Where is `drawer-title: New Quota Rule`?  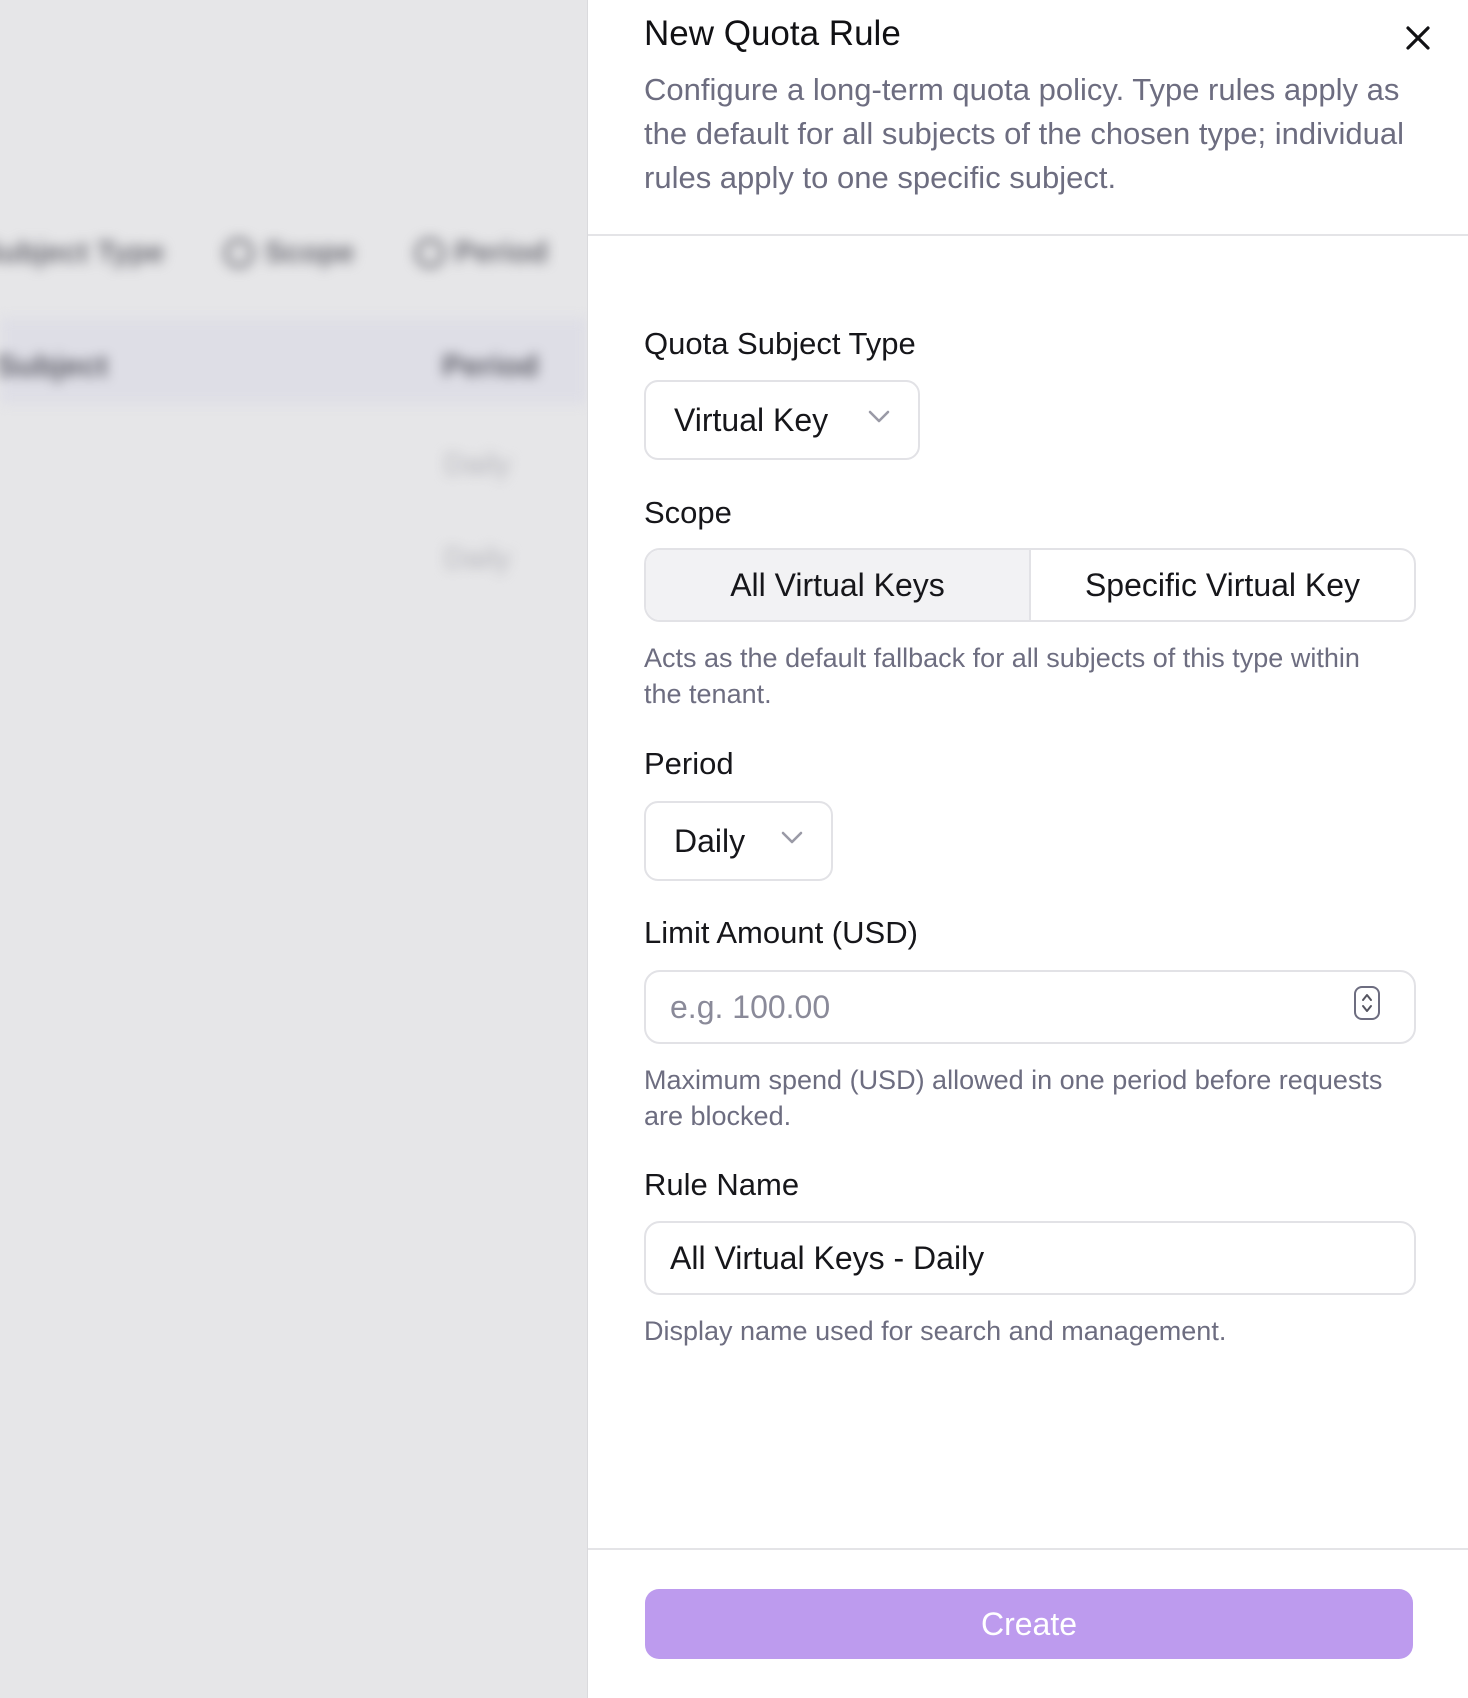
drawer-title: New Quota Rule is located at coordinates (772, 33).